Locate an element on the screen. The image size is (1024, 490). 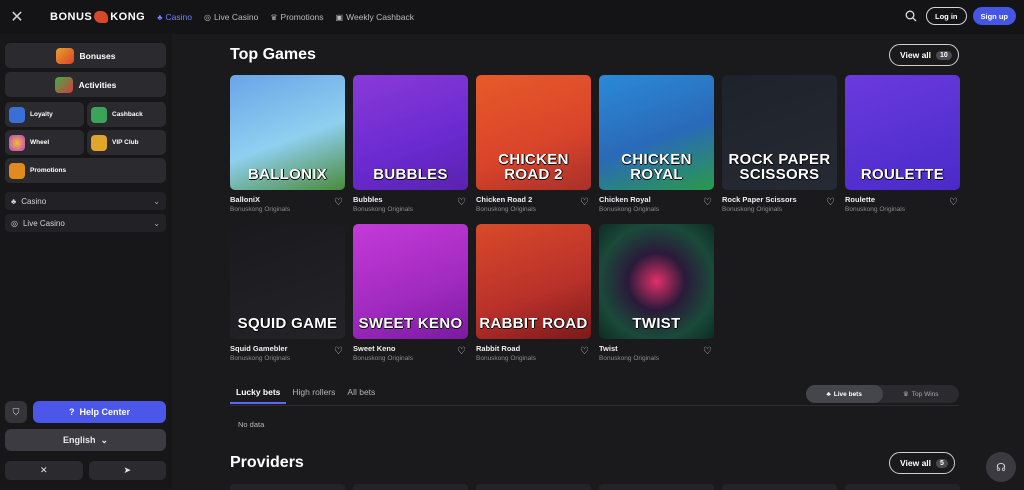
game-name: Roulette is located at coordinates (902, 199).